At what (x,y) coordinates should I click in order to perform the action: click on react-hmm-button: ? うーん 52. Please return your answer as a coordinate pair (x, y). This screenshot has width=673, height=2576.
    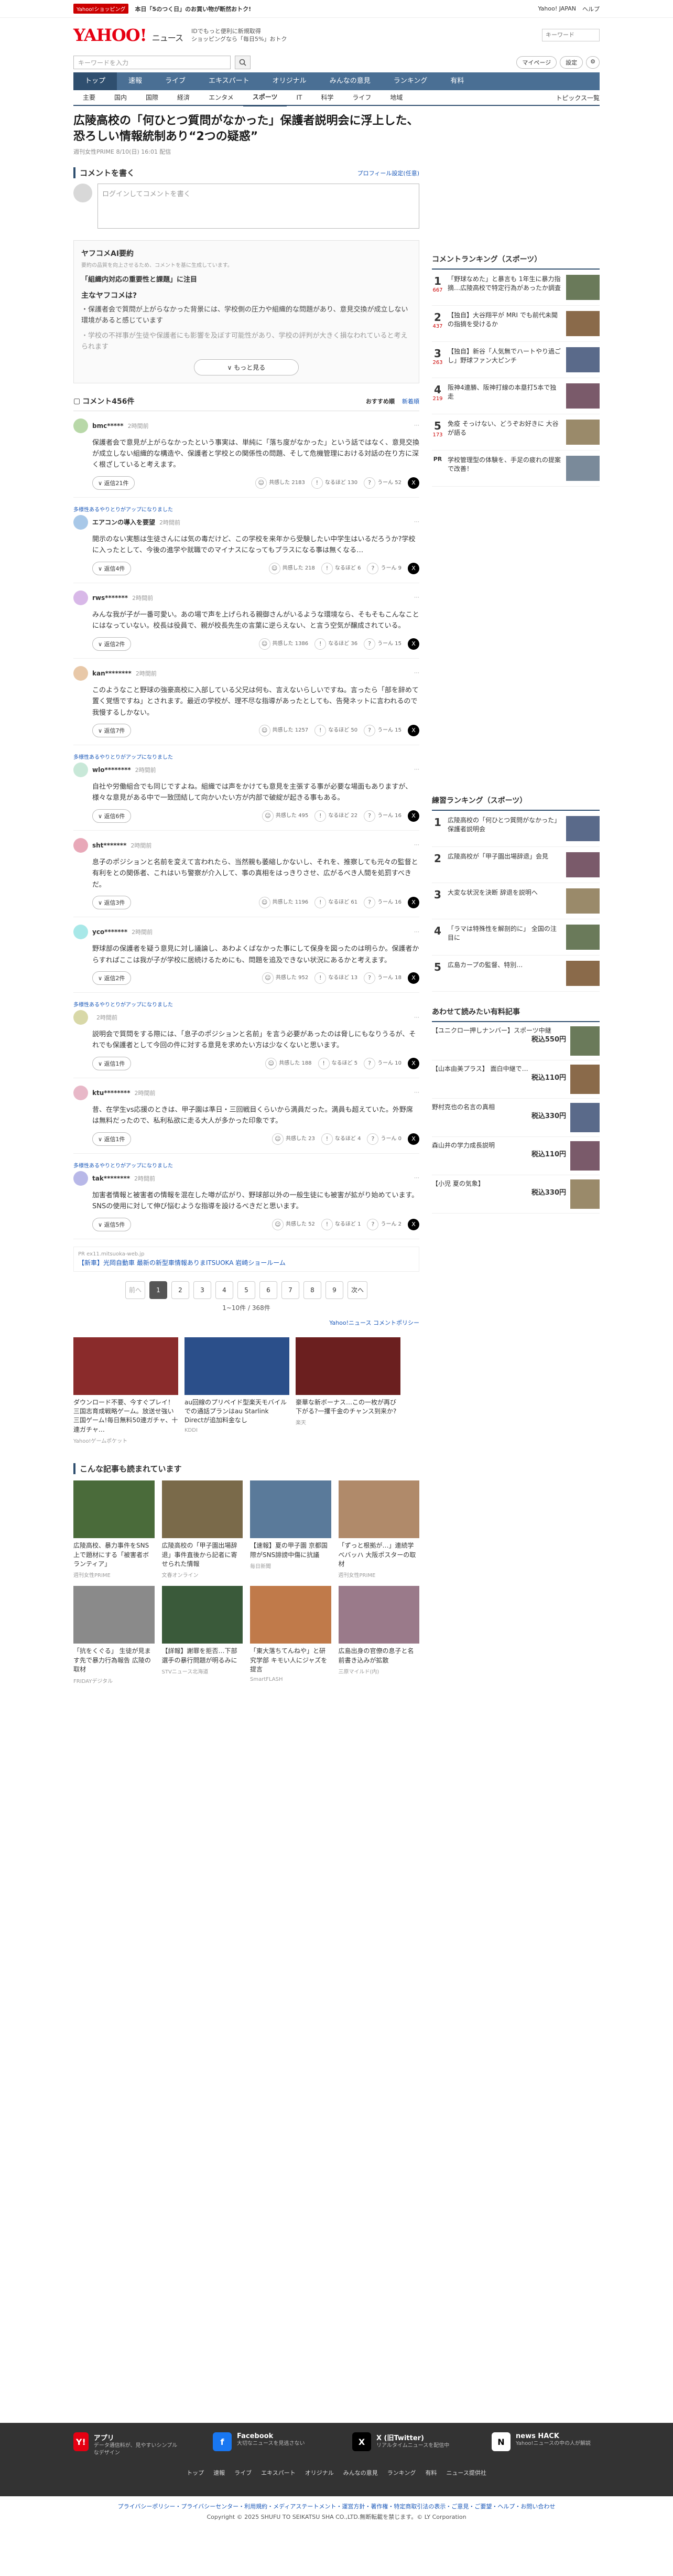
    Looking at the image, I should click on (382, 483).